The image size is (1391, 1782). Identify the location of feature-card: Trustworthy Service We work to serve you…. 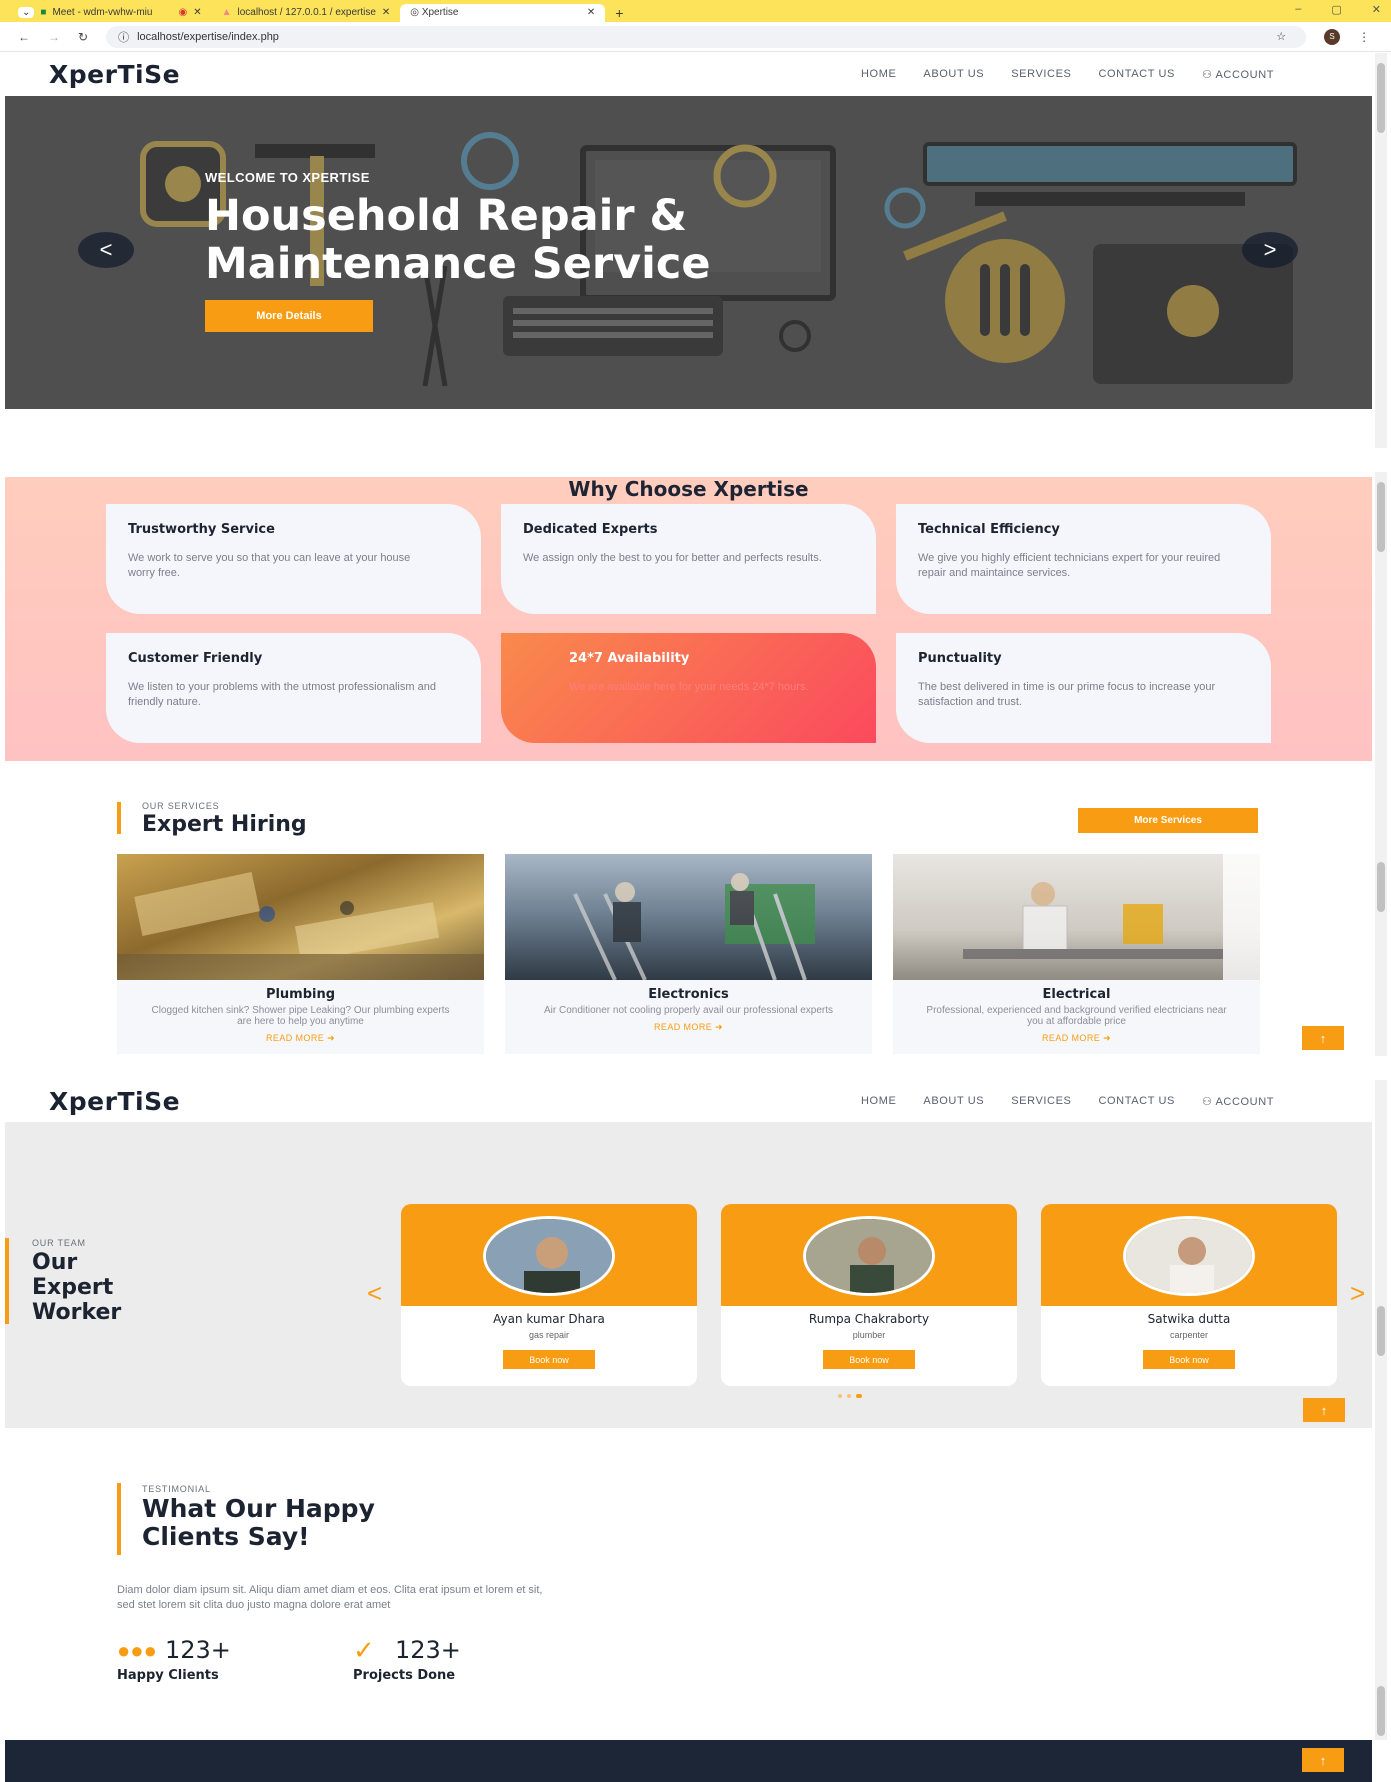
(293, 559).